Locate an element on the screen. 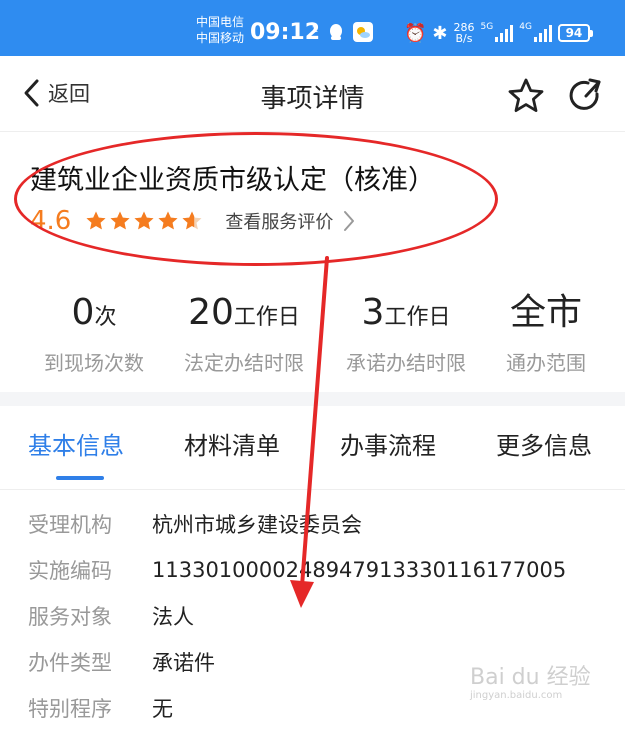 This screenshot has height=729, width=625. tab-materials: 材料清单 is located at coordinates (232, 443).